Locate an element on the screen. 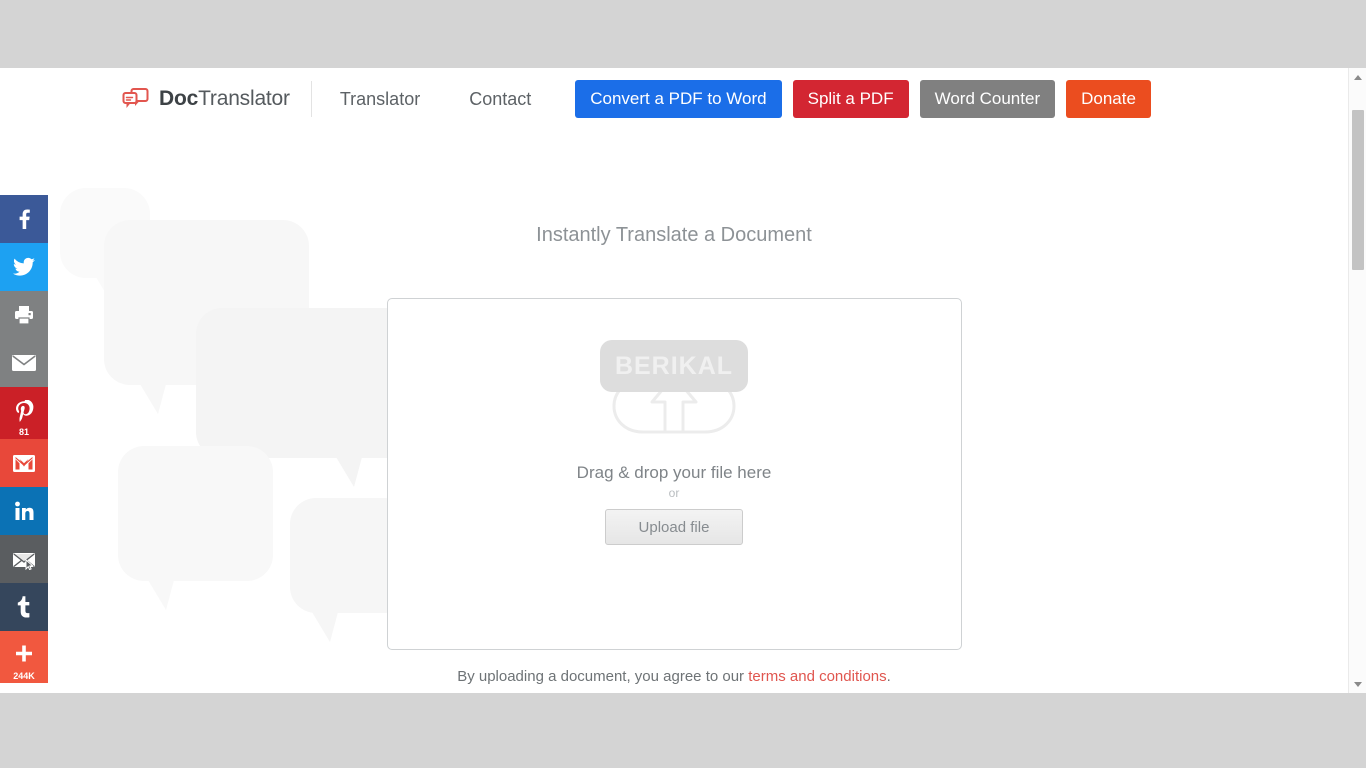 The image size is (1366, 768). share-gmail-button is located at coordinates (24, 463).